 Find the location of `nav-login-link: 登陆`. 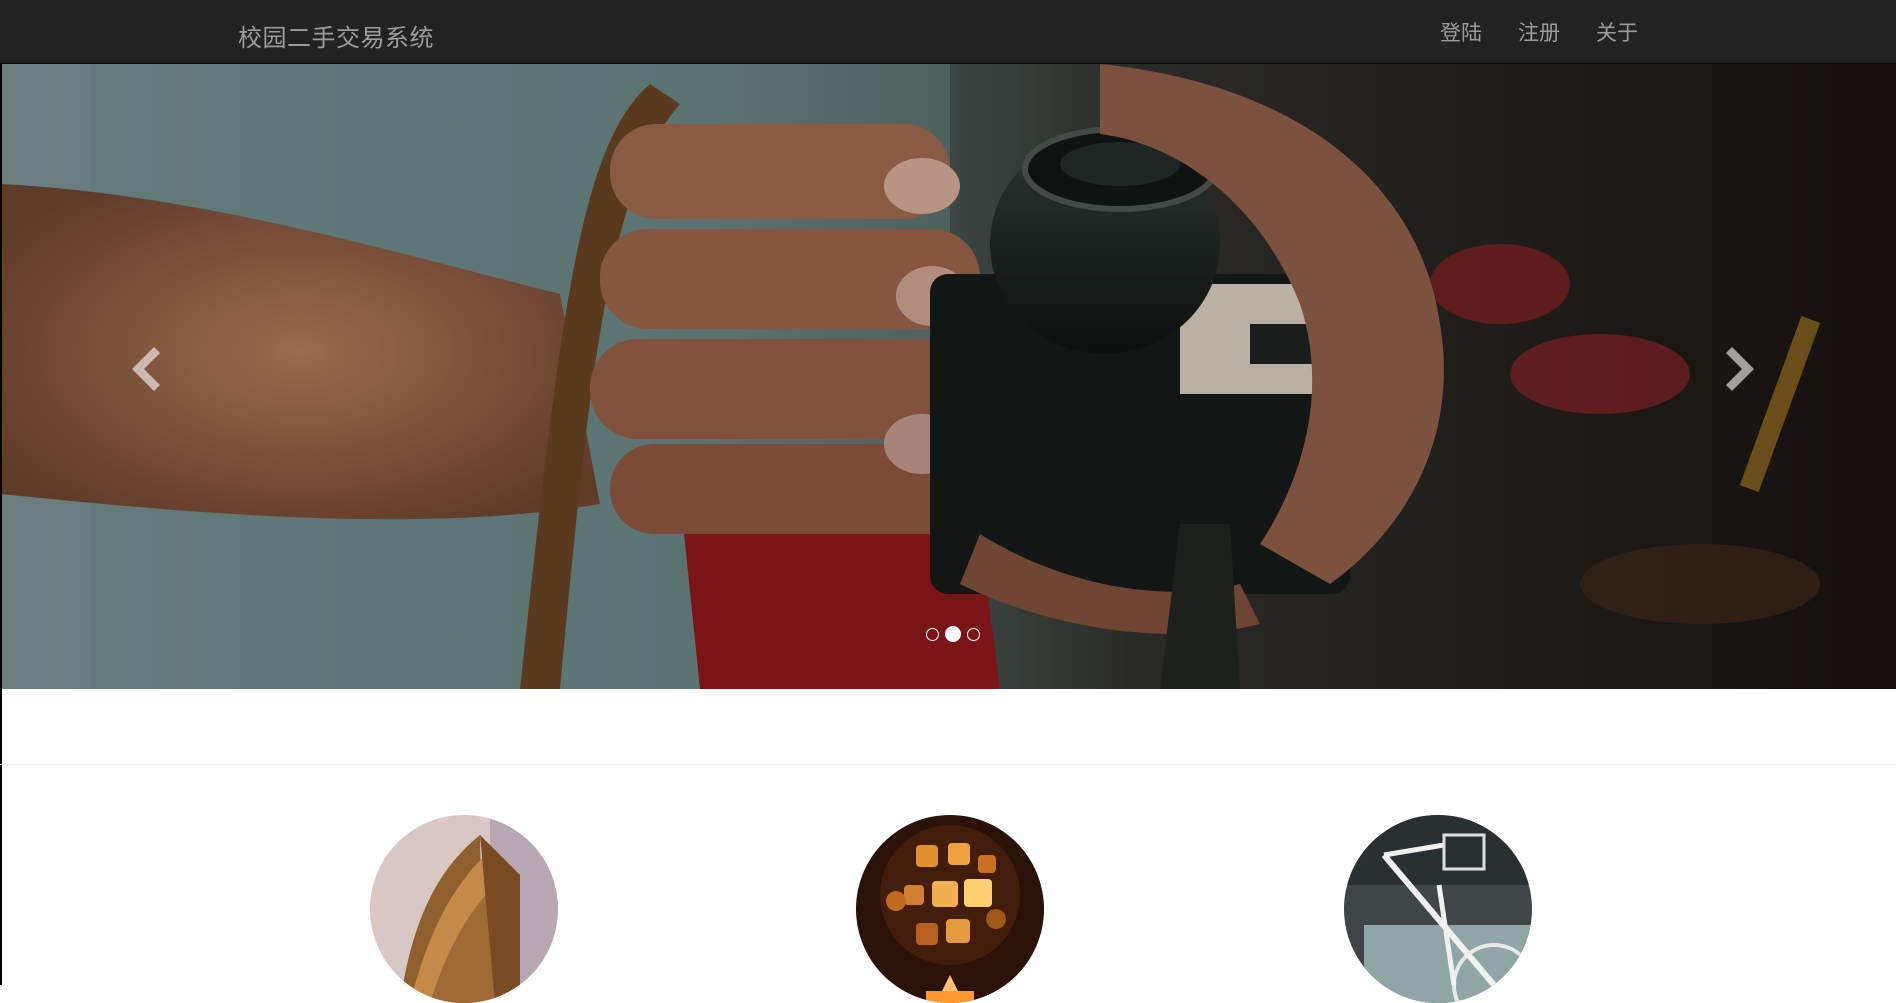

nav-login-link: 登陆 is located at coordinates (1461, 32).